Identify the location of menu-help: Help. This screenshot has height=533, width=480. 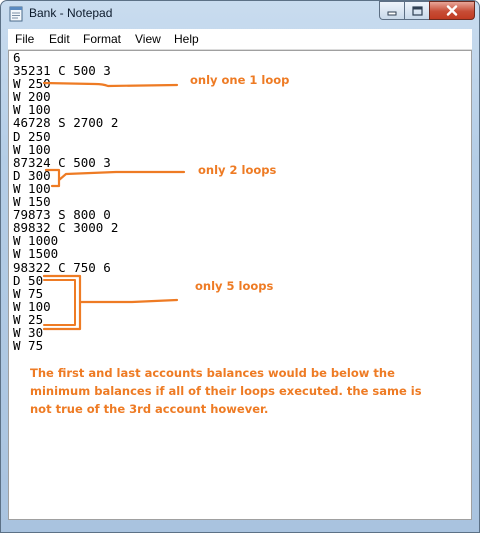
(186, 39).